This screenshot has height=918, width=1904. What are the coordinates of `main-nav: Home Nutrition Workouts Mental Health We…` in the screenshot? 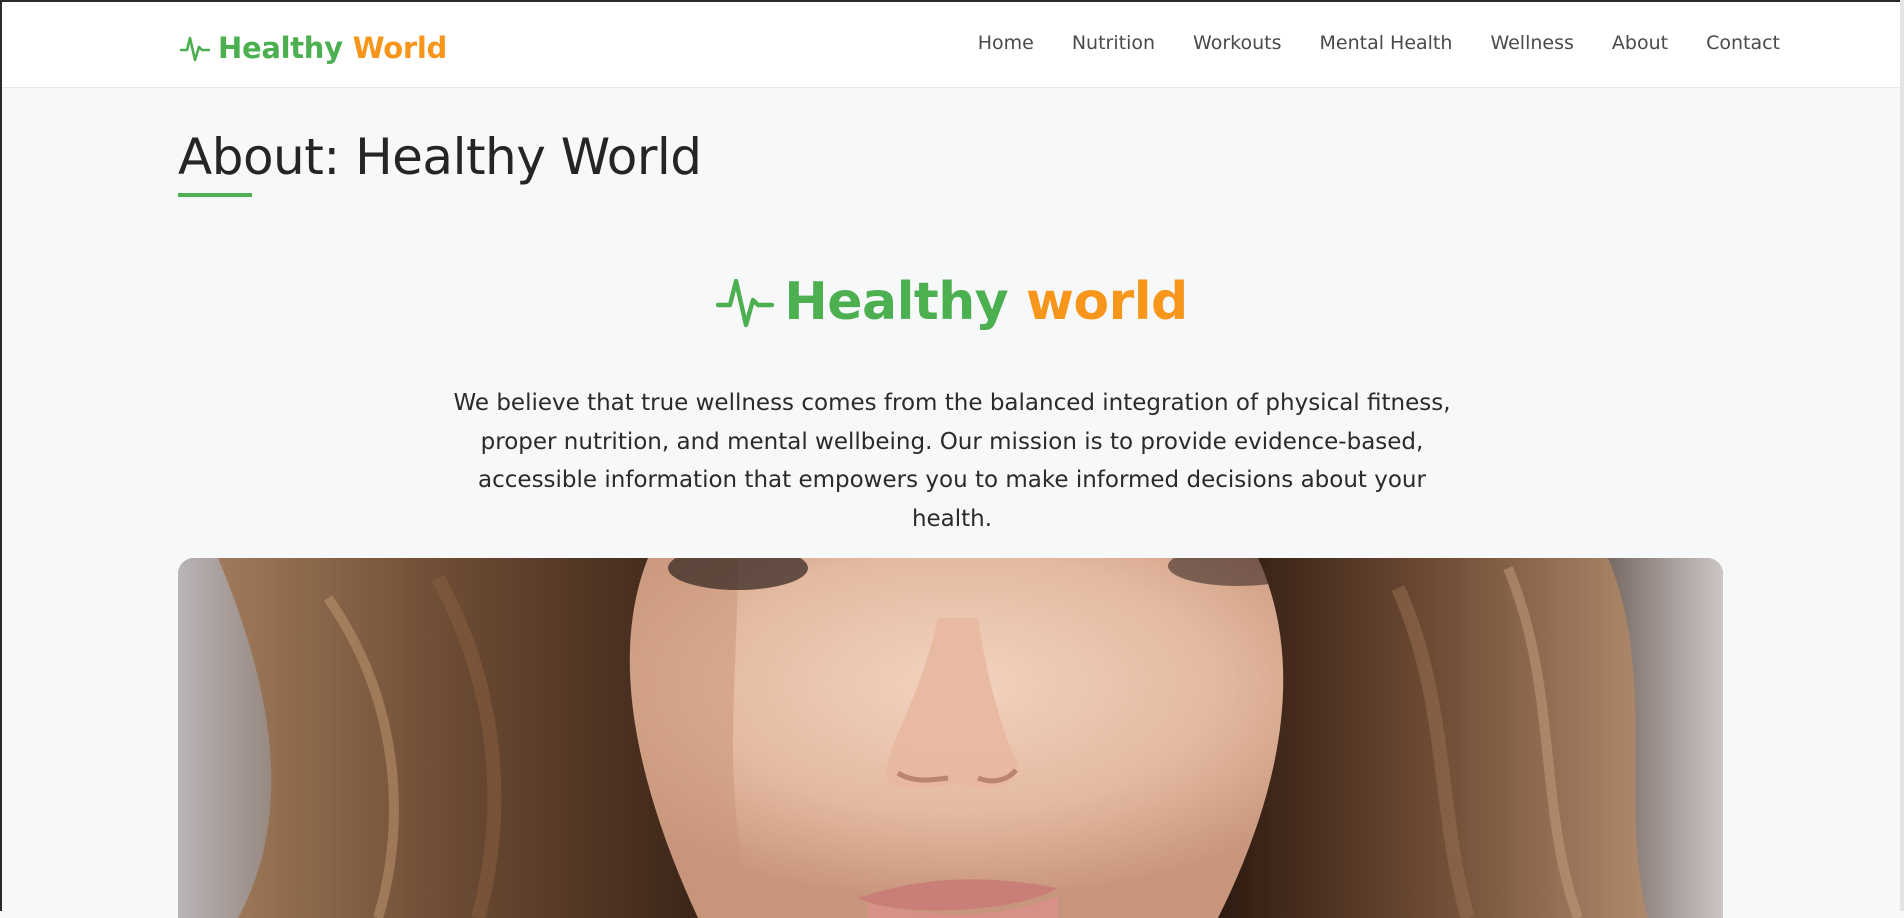 It's located at (1369, 43).